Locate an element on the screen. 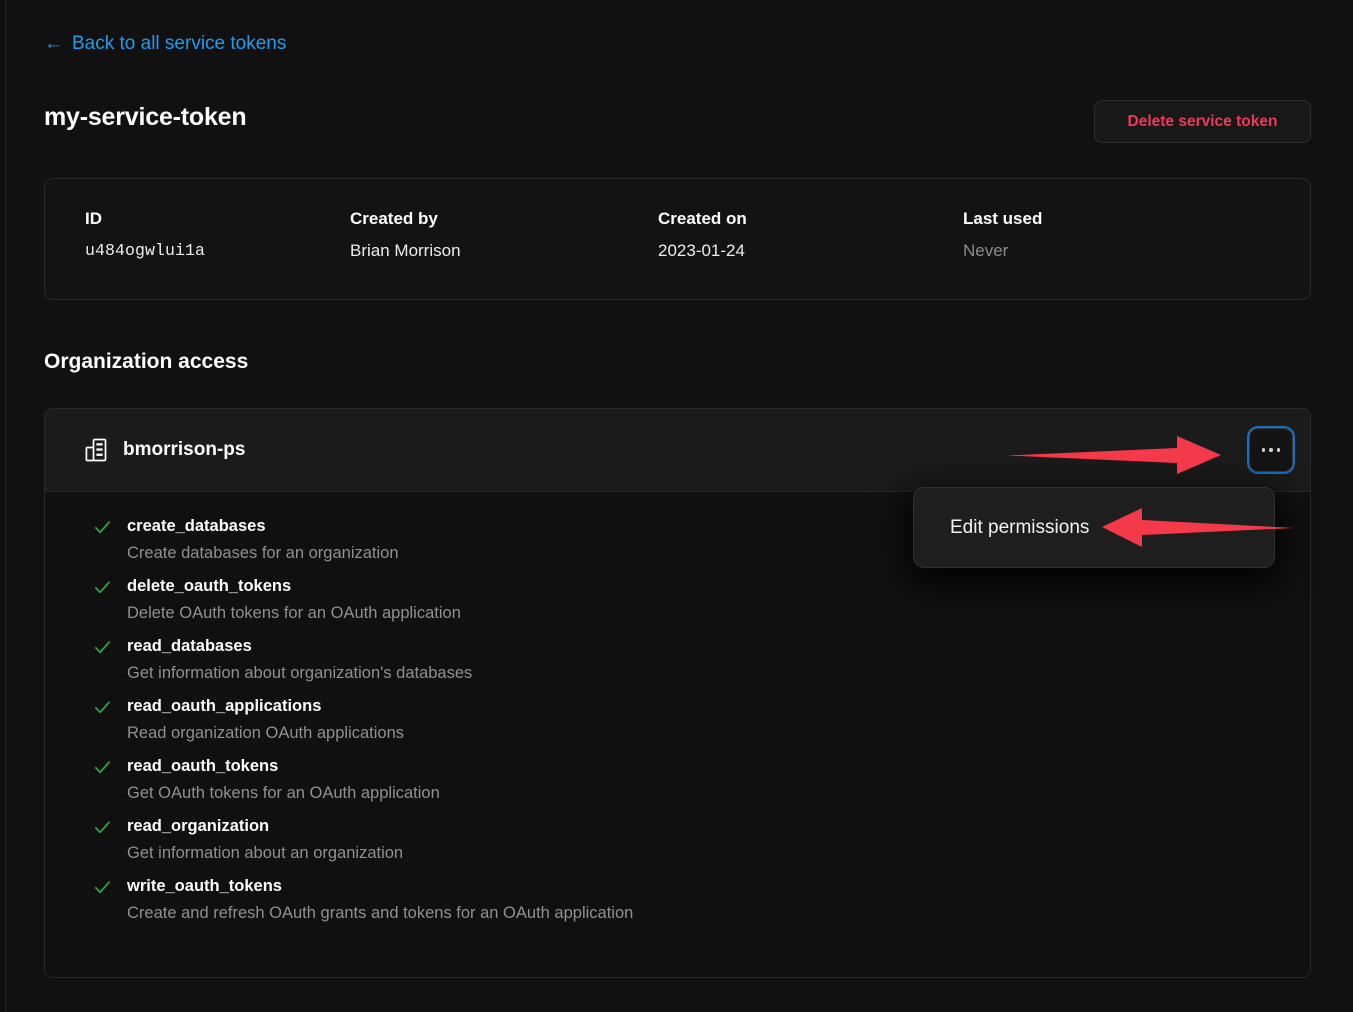  permission-name: delete_oauth_tokens is located at coordinates (209, 586).